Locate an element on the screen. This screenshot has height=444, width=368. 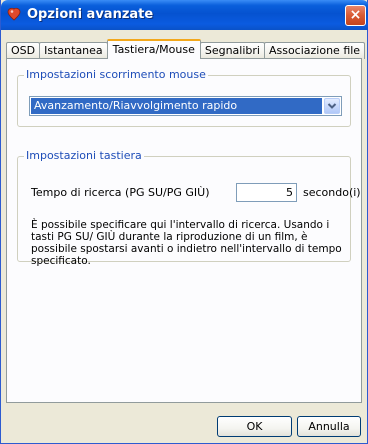
close-button: × is located at coordinates (355, 15).